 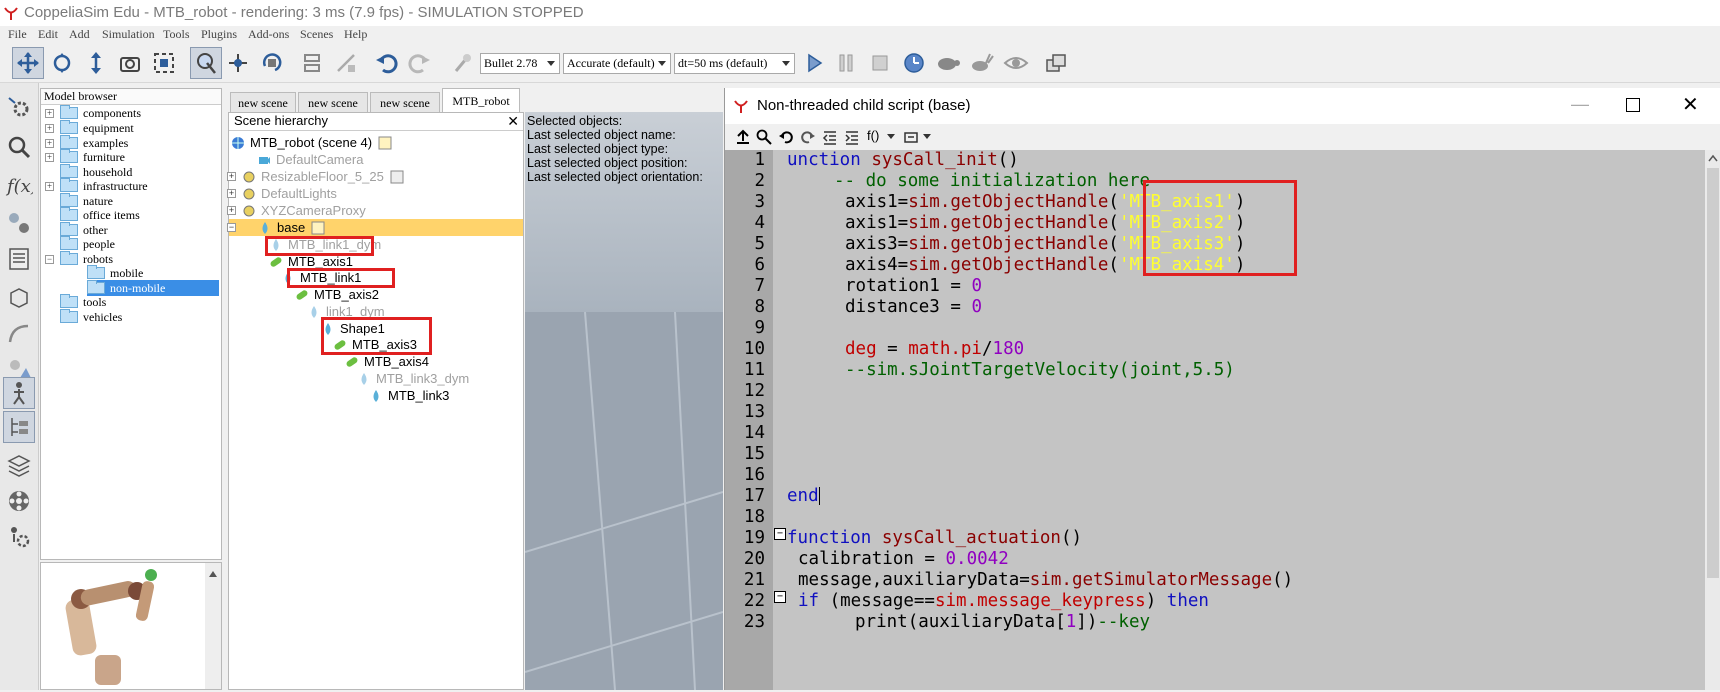 What do you see at coordinates (19, 259) in the screenshot?
I see `scripts-button` at bounding box center [19, 259].